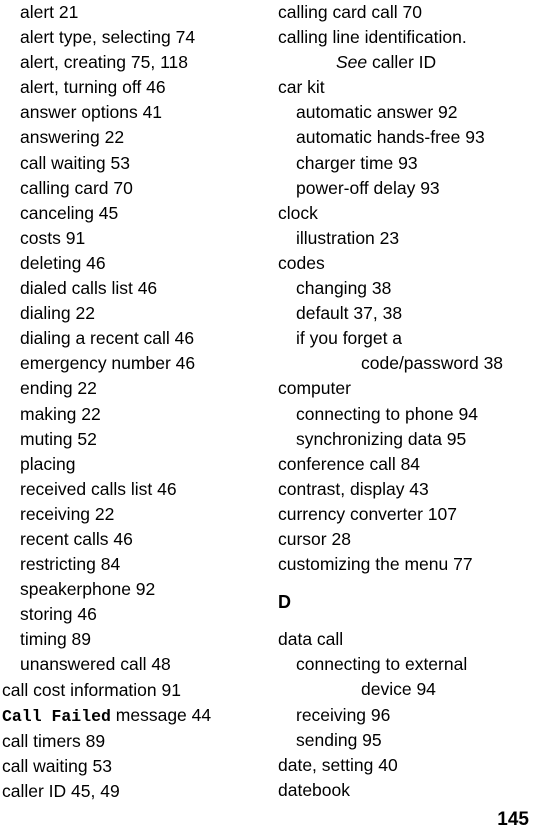 The image size is (533, 837). What do you see at coordinates (161, 714) in the screenshot?
I see `index-entry-text: message 44` at bounding box center [161, 714].